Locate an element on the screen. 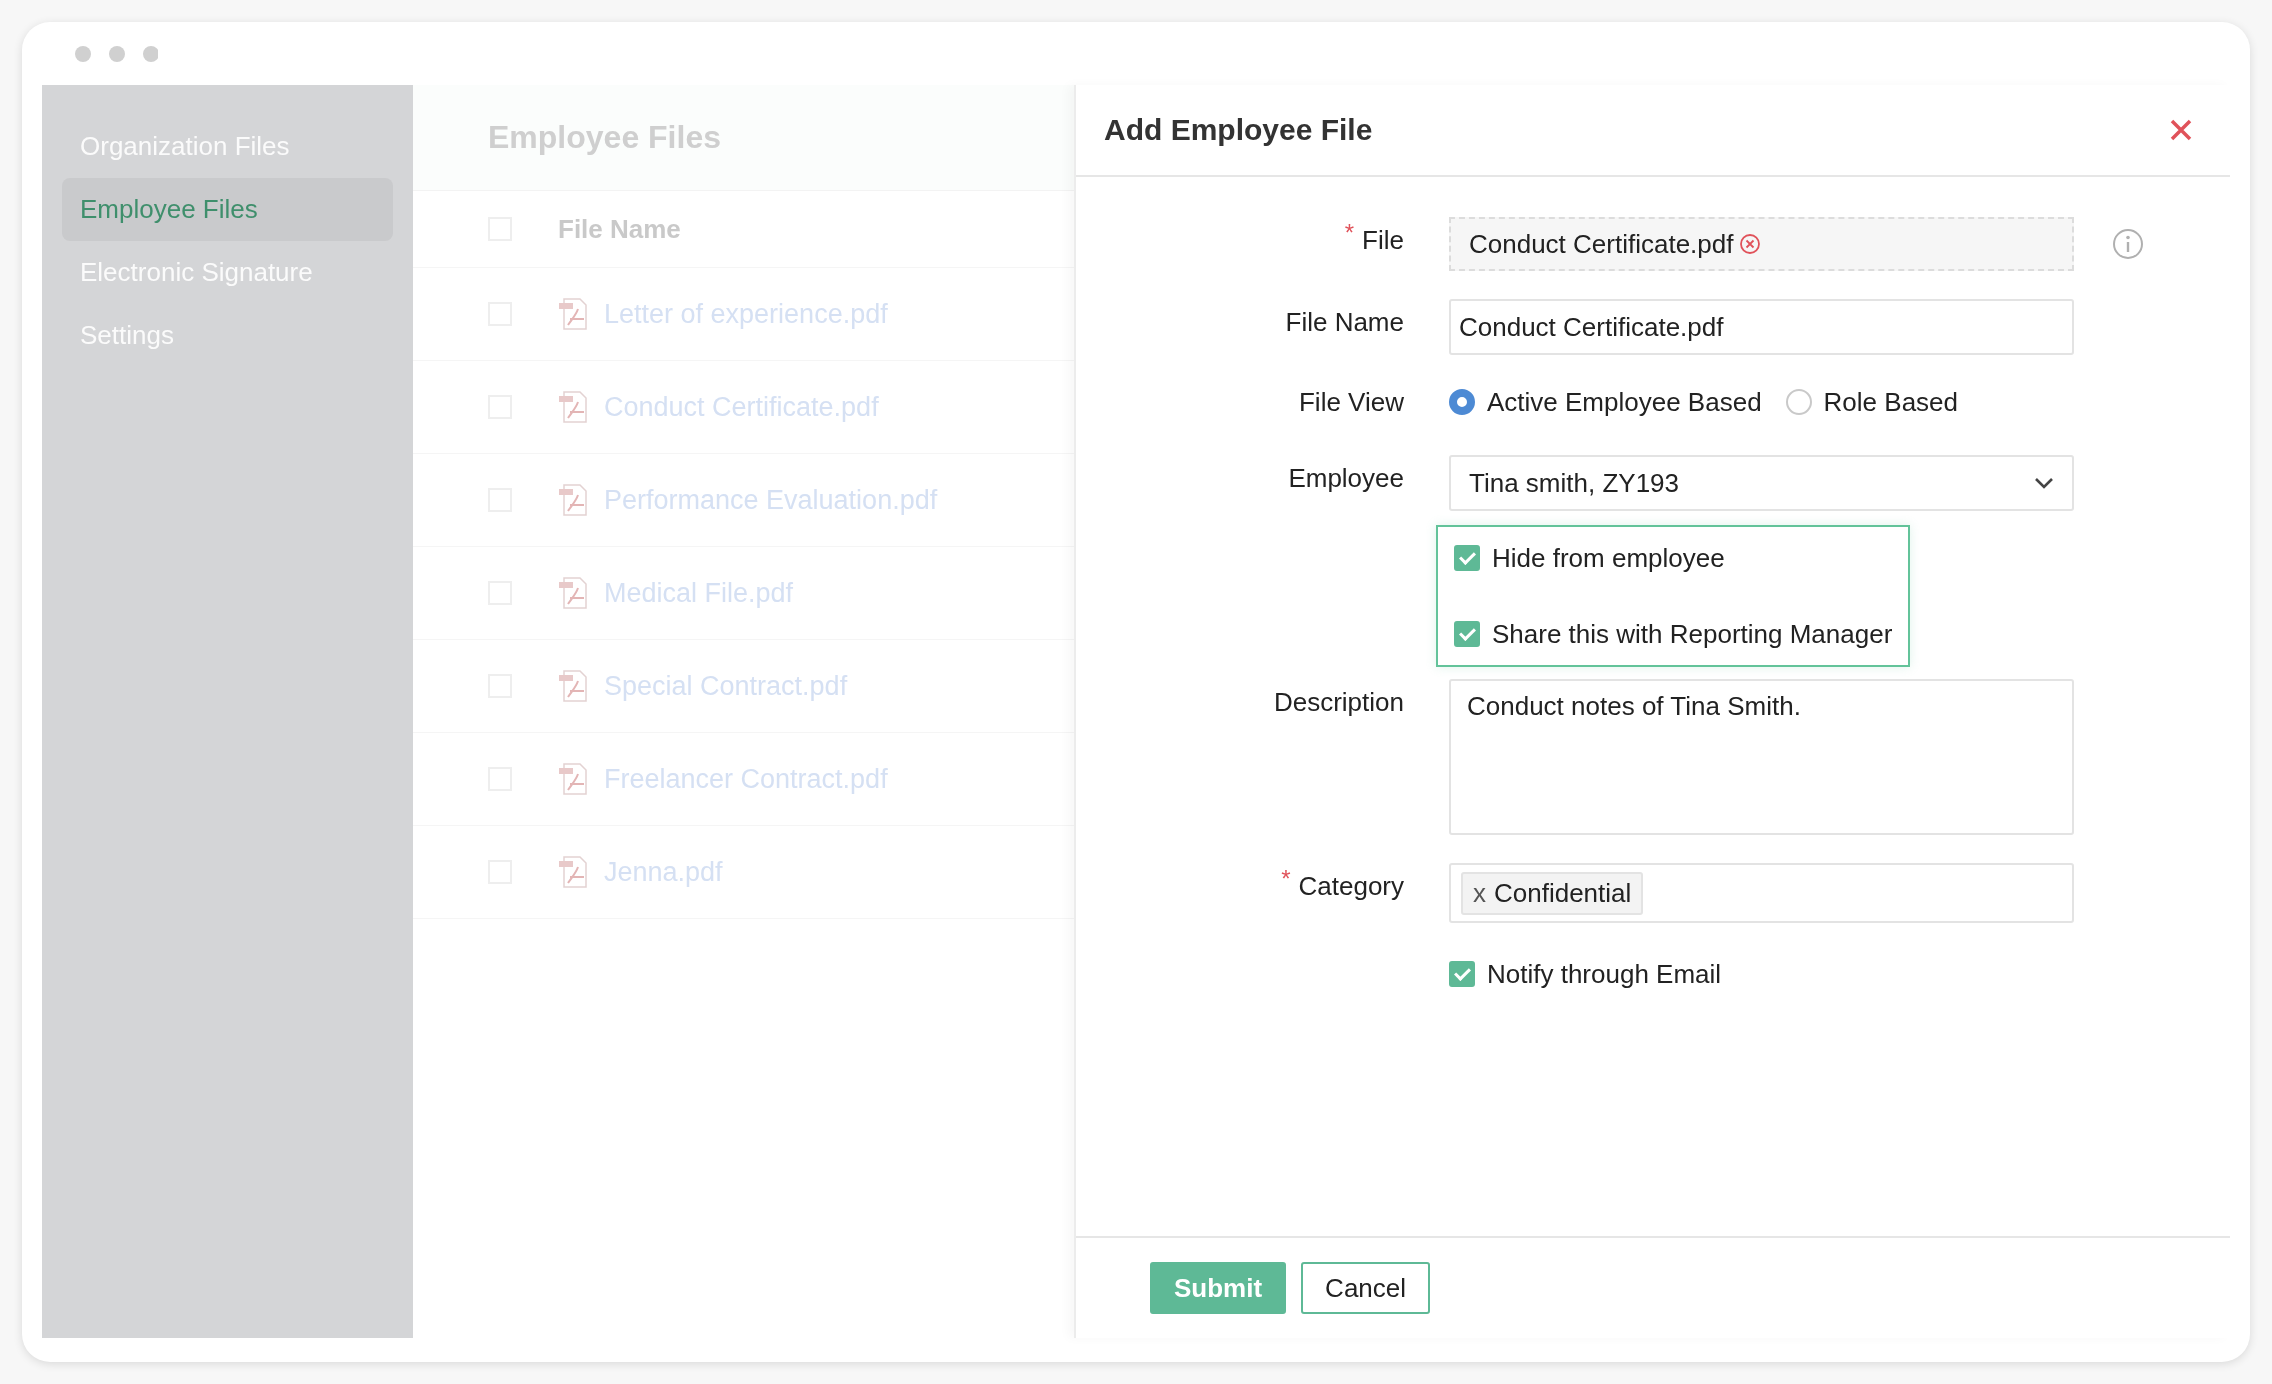  remove-tag: x is located at coordinates (1479, 893).